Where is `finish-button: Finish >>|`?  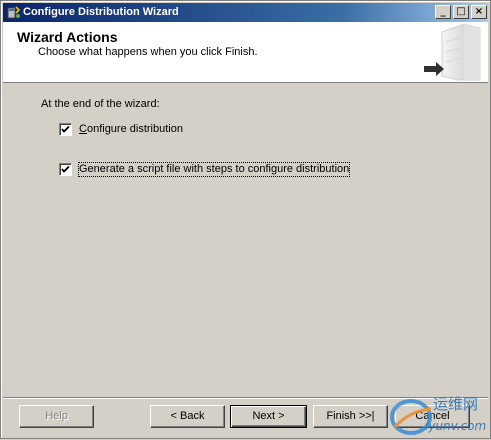 finish-button: Finish >>| is located at coordinates (350, 416).